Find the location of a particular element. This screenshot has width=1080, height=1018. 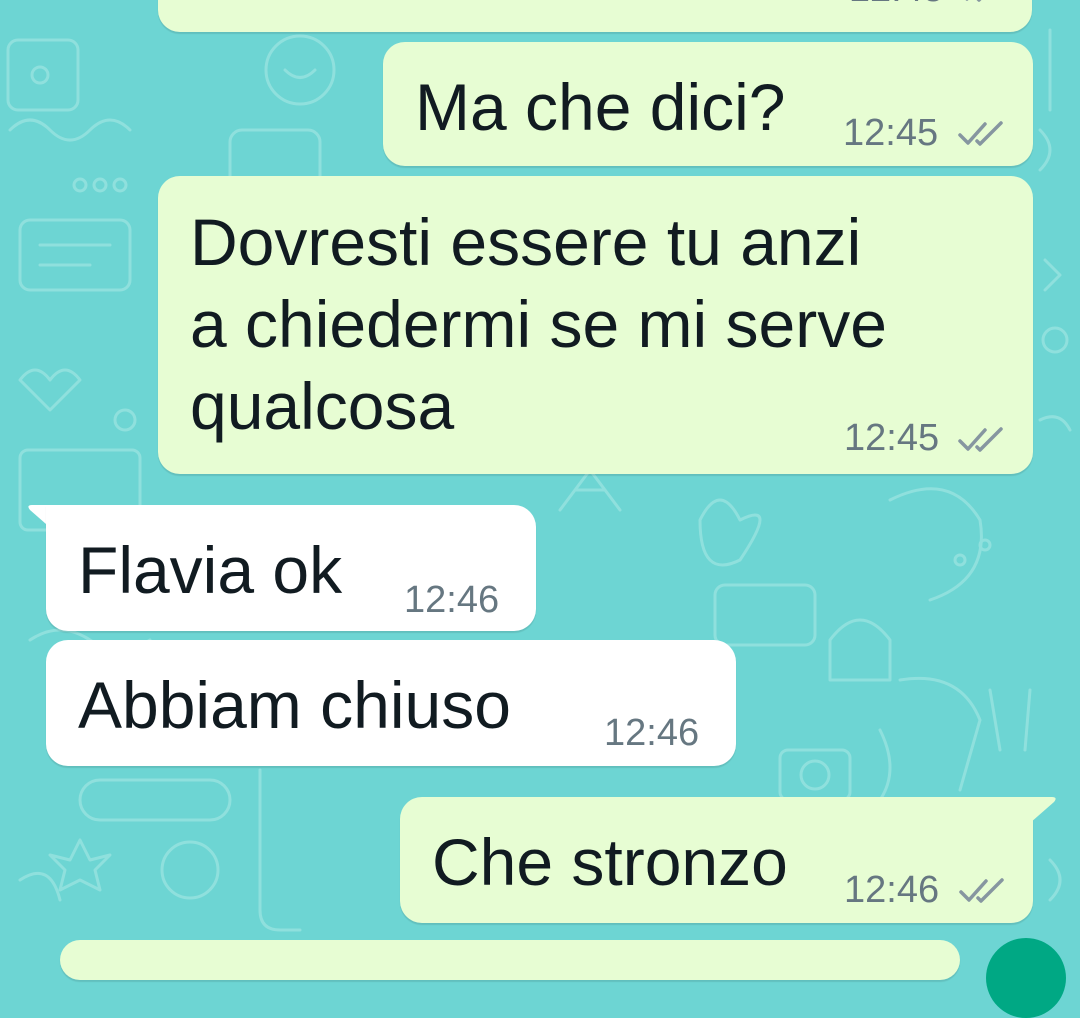

message-bubble-incoming: Abbiam chiuso 12:46 is located at coordinates (391, 703).